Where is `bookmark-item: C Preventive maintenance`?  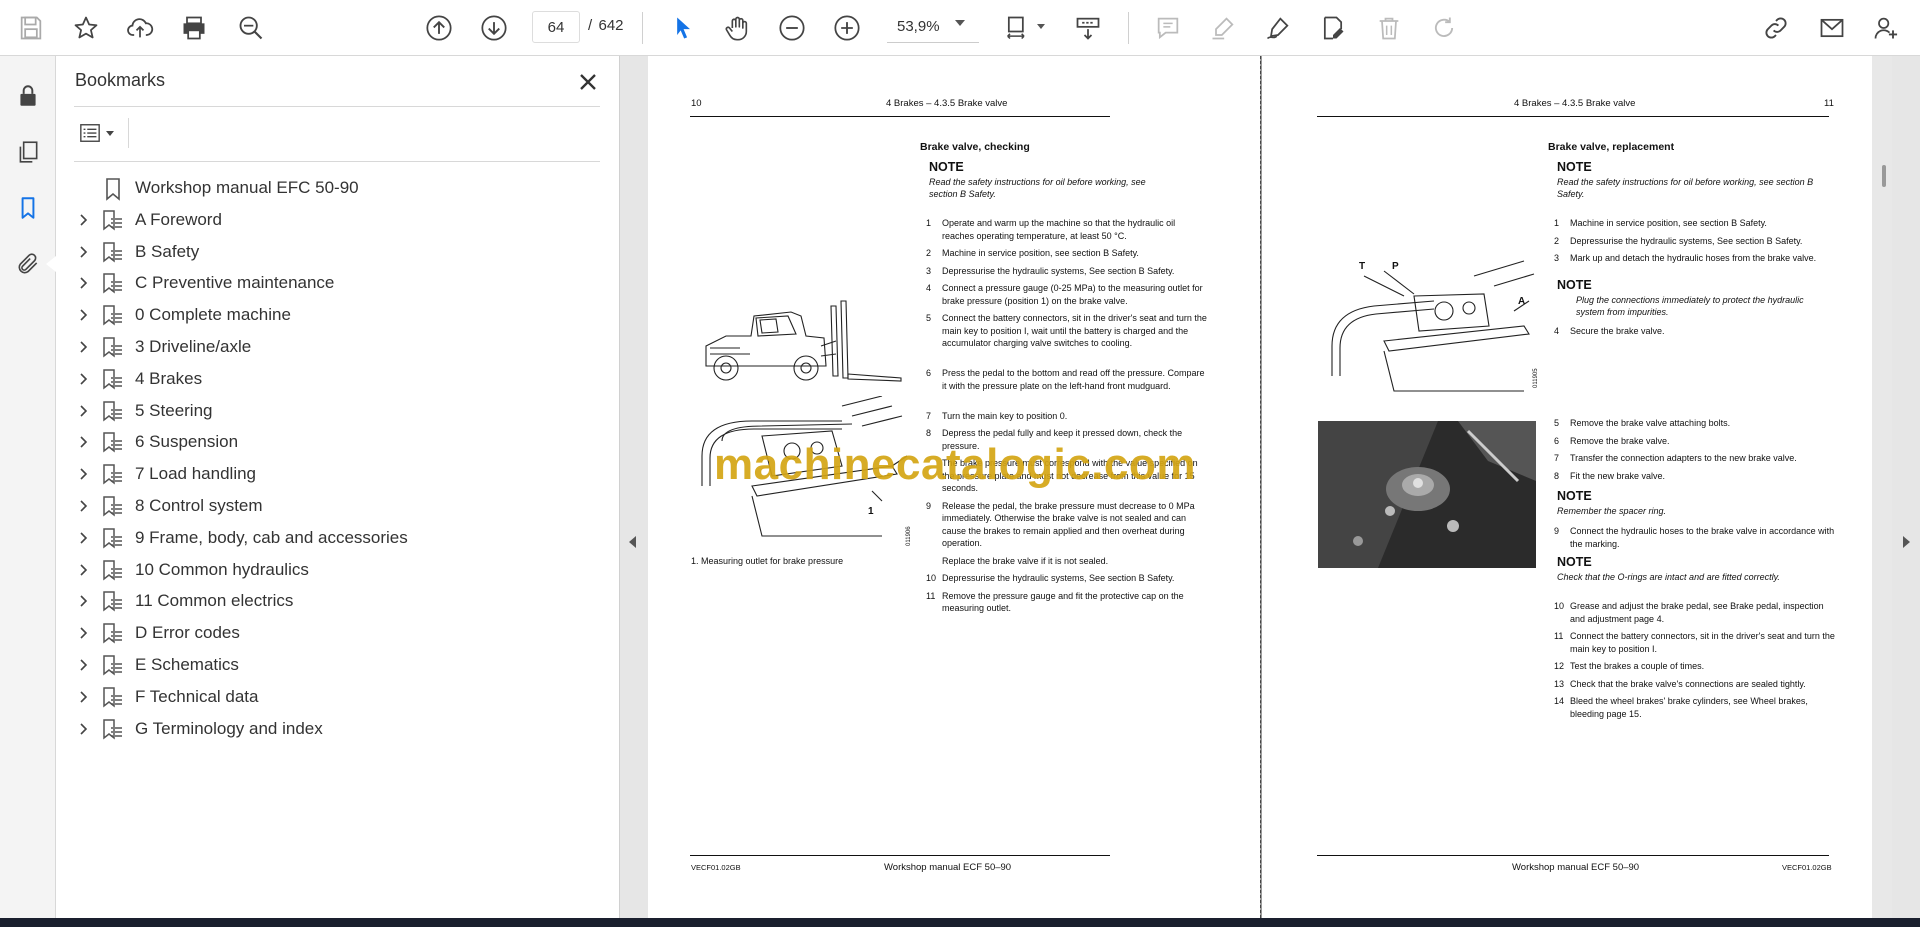
bookmark-item: C Preventive maintenance is located at coordinates (336, 283).